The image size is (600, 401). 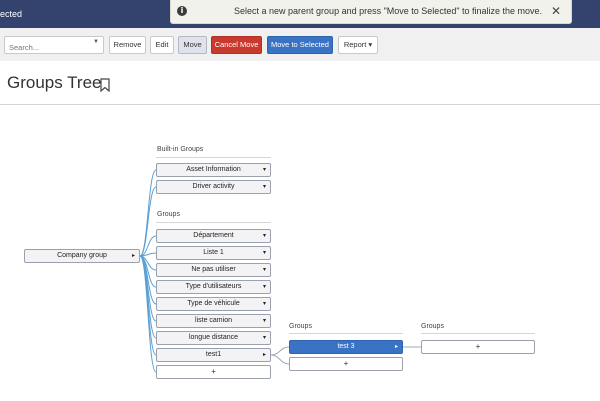 I want to click on tree-node-longue-distance: longue distance ▾, so click(x=213, y=338).